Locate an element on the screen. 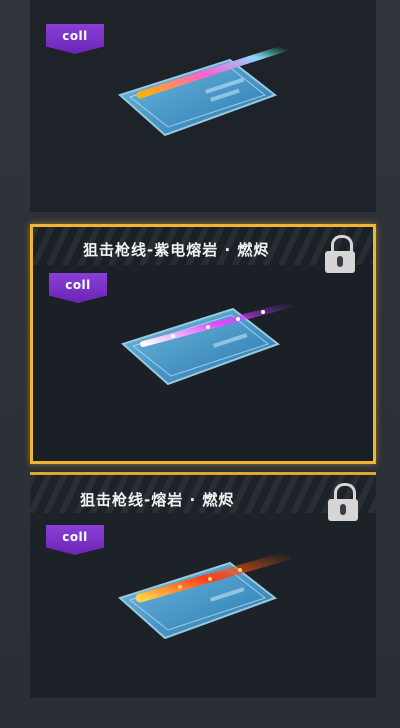  skin-name: 狙击枪线-紫电熔岩 · 燃烬 is located at coordinates (176, 250).